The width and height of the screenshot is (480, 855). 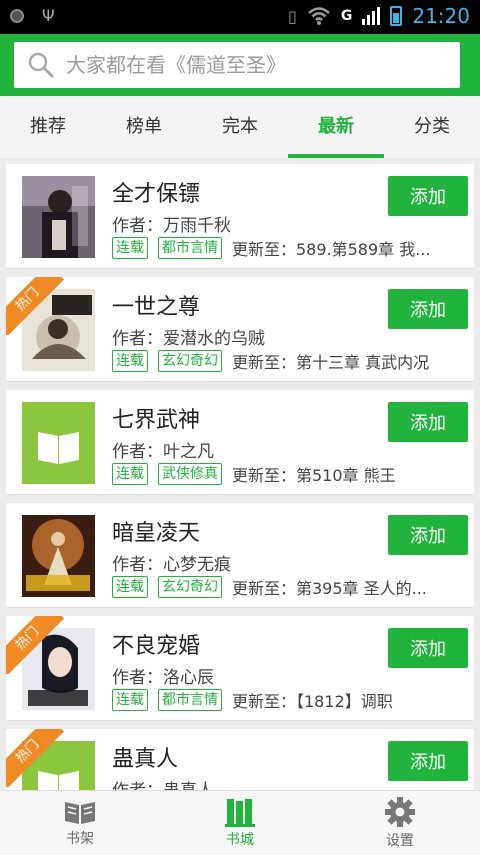 What do you see at coordinates (346, 16) in the screenshot?
I see `network-type: G` at bounding box center [346, 16].